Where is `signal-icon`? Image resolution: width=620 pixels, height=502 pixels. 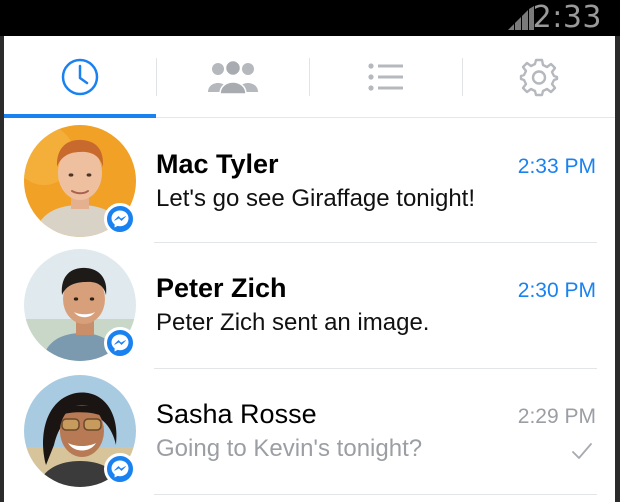
signal-icon is located at coordinates (521, 18).